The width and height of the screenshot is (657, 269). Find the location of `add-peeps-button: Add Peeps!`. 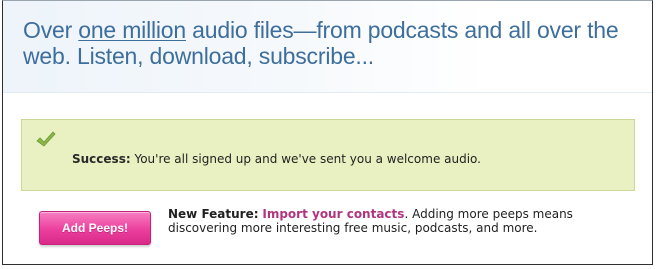

add-peeps-button: Add Peeps! is located at coordinates (95, 228).